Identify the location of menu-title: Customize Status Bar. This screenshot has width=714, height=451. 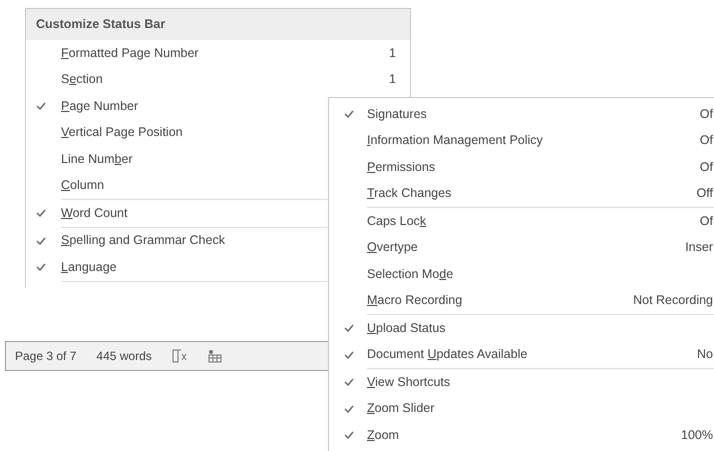
(218, 24).